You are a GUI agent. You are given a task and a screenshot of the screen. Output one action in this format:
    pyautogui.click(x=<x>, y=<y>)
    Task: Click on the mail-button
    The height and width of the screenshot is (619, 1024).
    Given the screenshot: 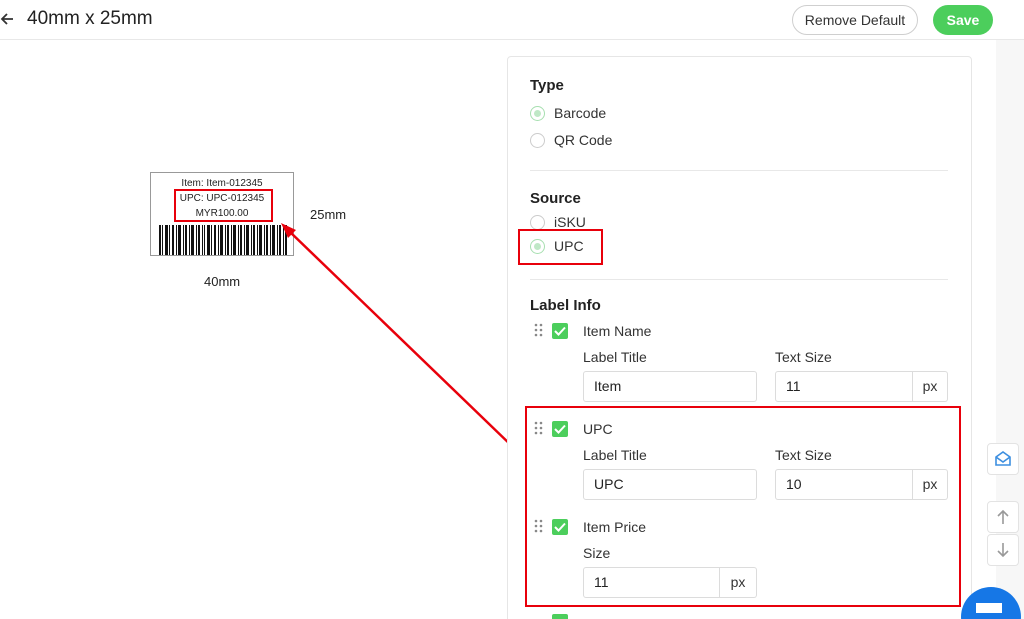 What is the action you would take?
    pyautogui.click(x=1003, y=459)
    